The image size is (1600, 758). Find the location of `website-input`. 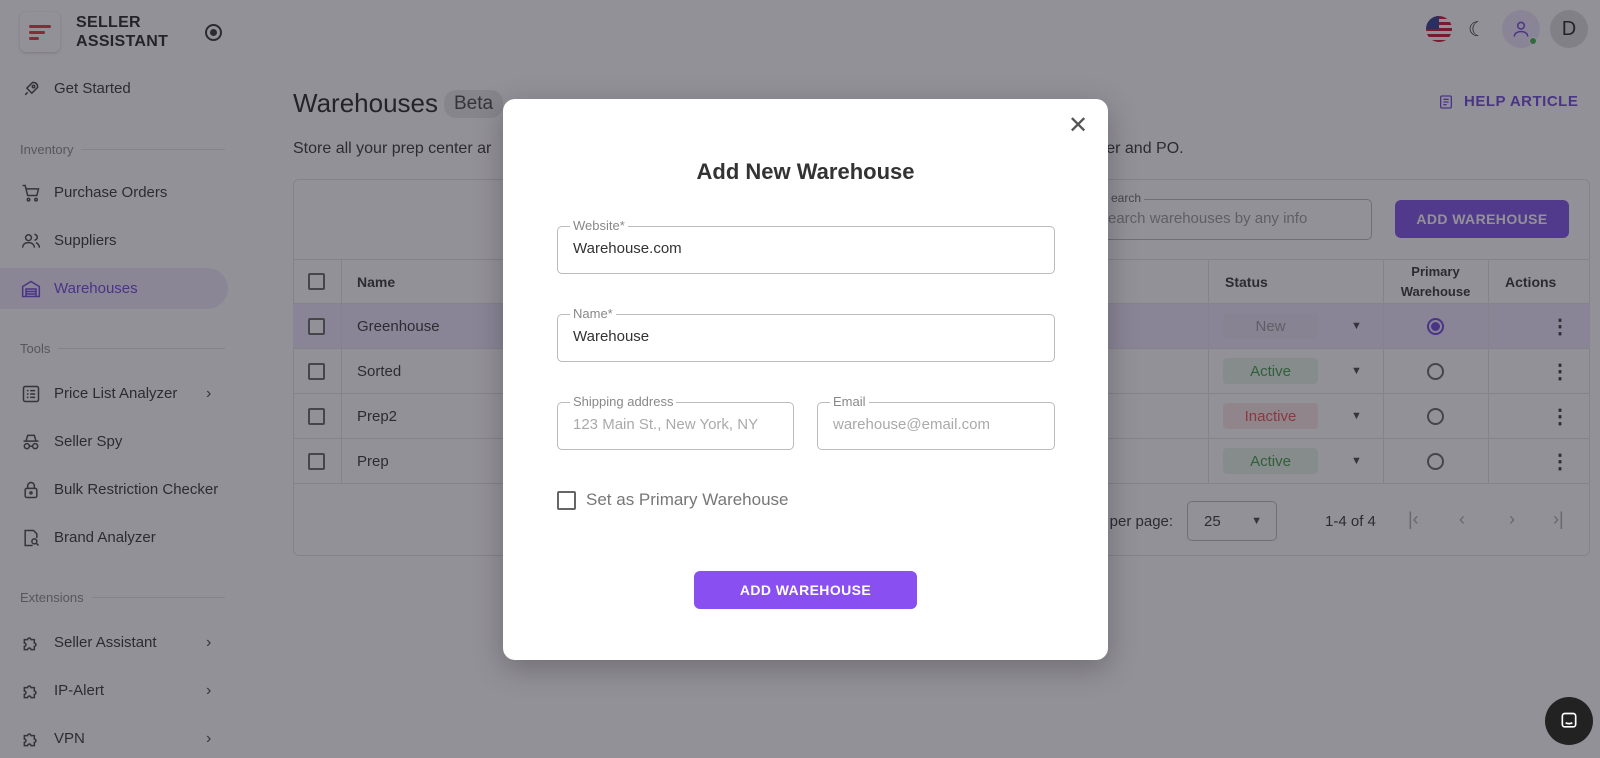

website-input is located at coordinates (806, 248).